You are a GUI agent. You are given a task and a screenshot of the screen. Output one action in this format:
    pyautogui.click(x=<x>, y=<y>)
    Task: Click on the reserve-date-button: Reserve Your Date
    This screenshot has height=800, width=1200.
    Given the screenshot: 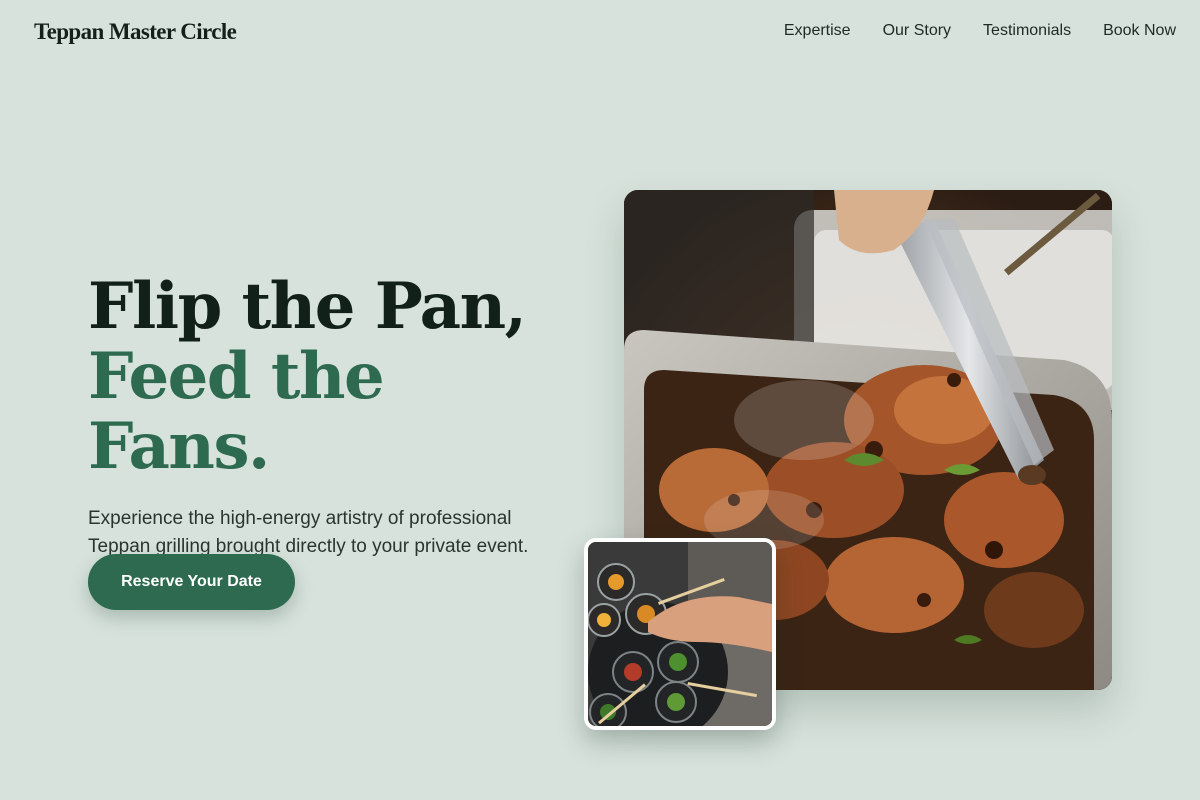 What is the action you would take?
    pyautogui.click(x=191, y=582)
    